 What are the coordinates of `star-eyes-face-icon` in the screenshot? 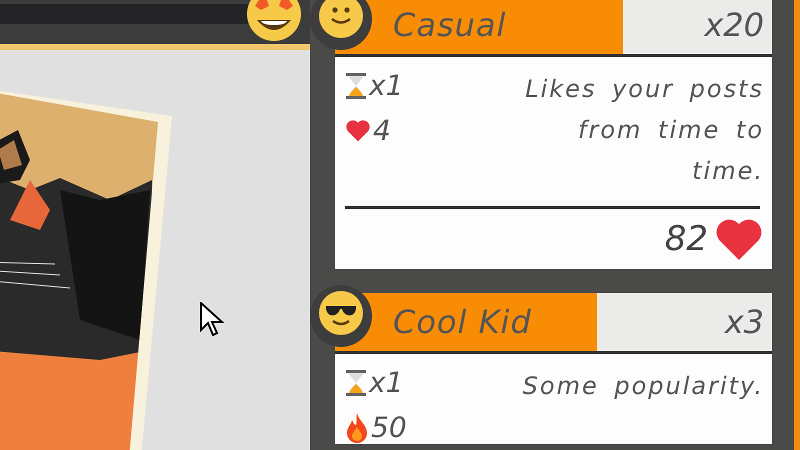 It's located at (274, 21).